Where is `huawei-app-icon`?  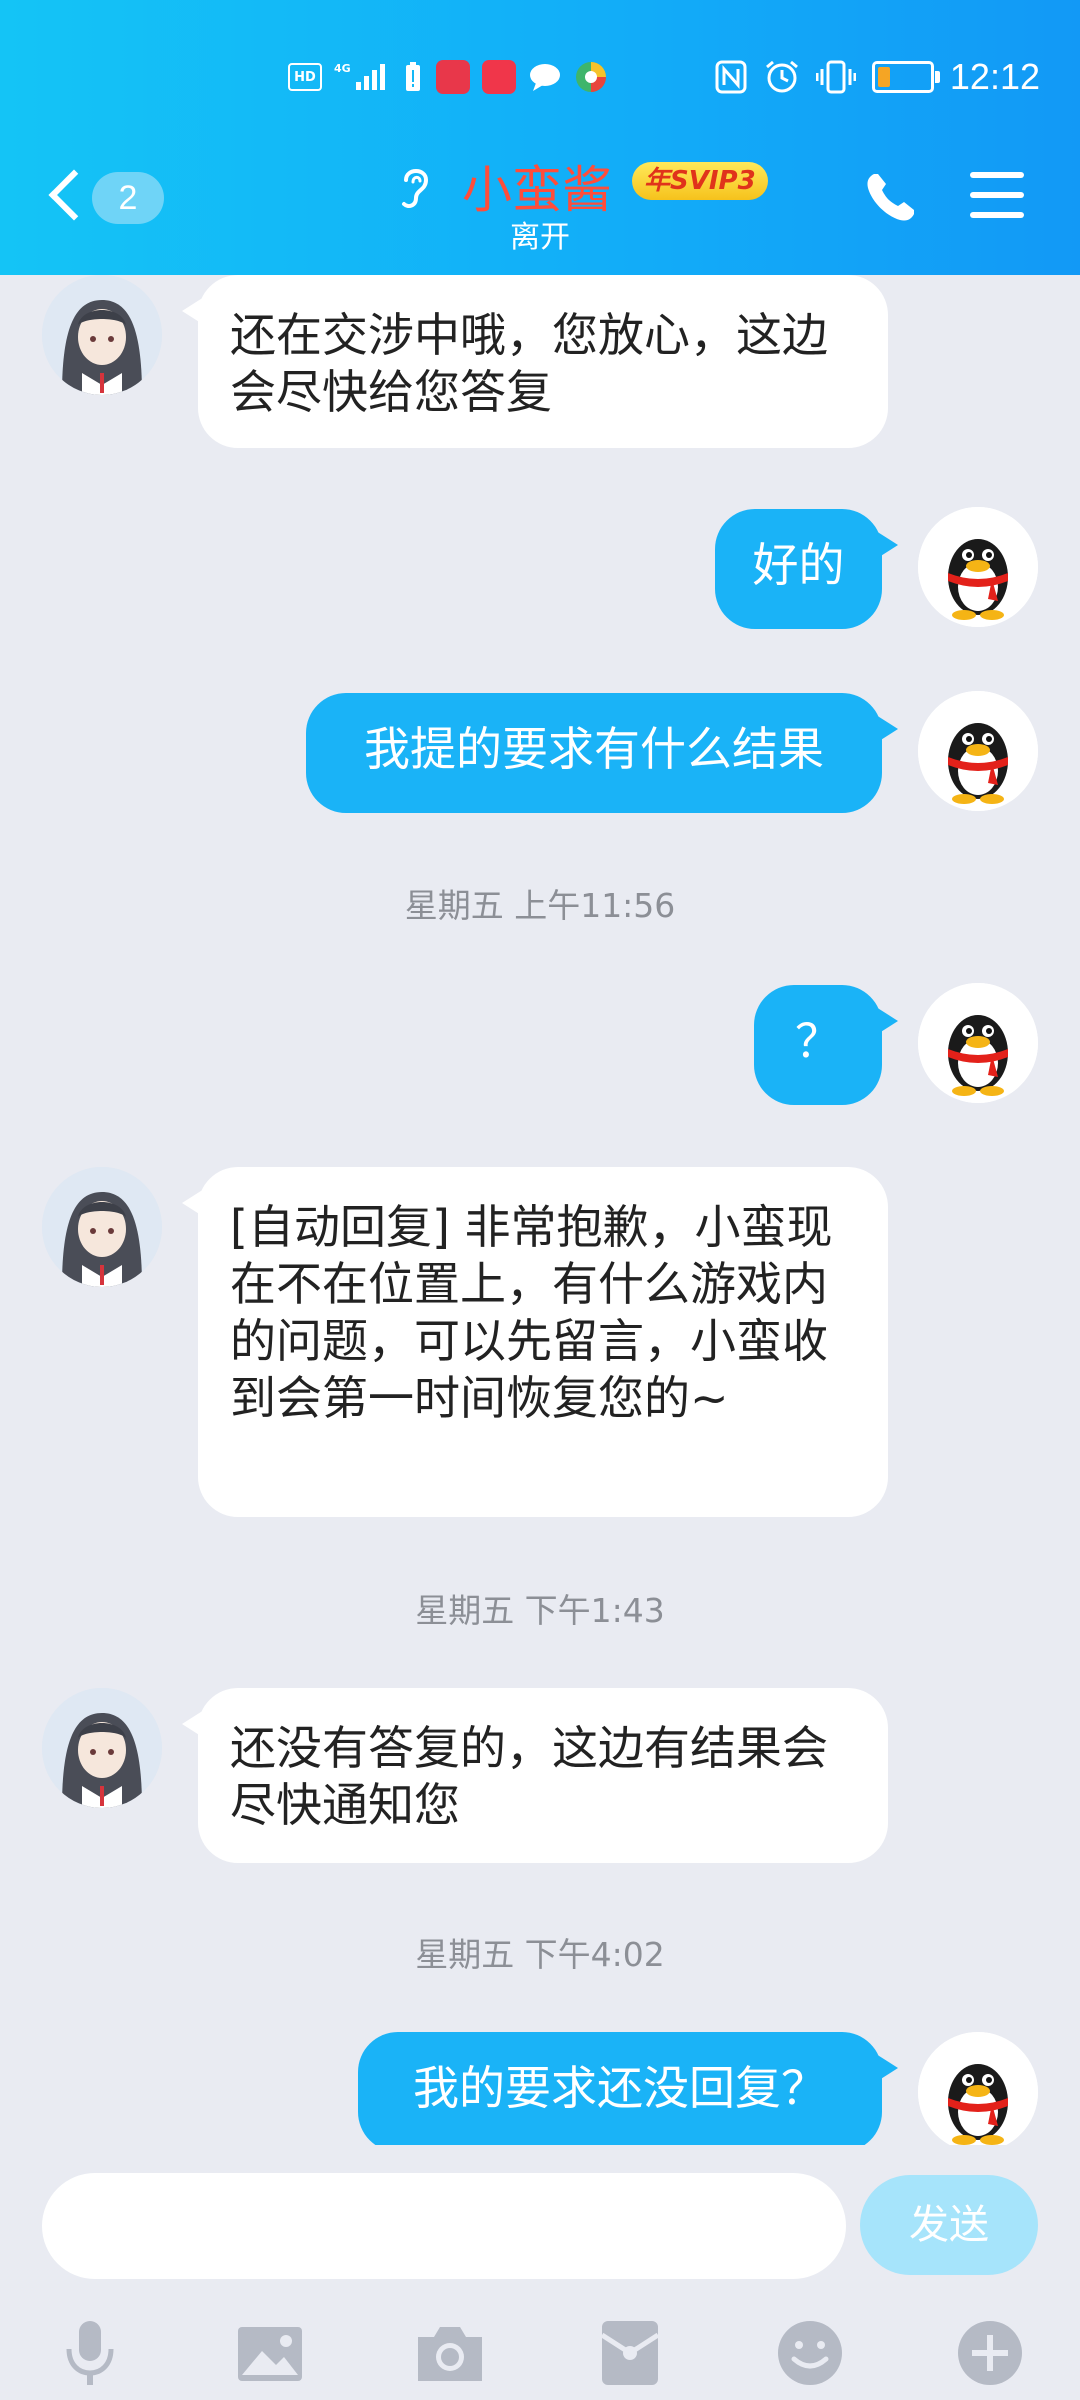
huawei-app-icon is located at coordinates (453, 77).